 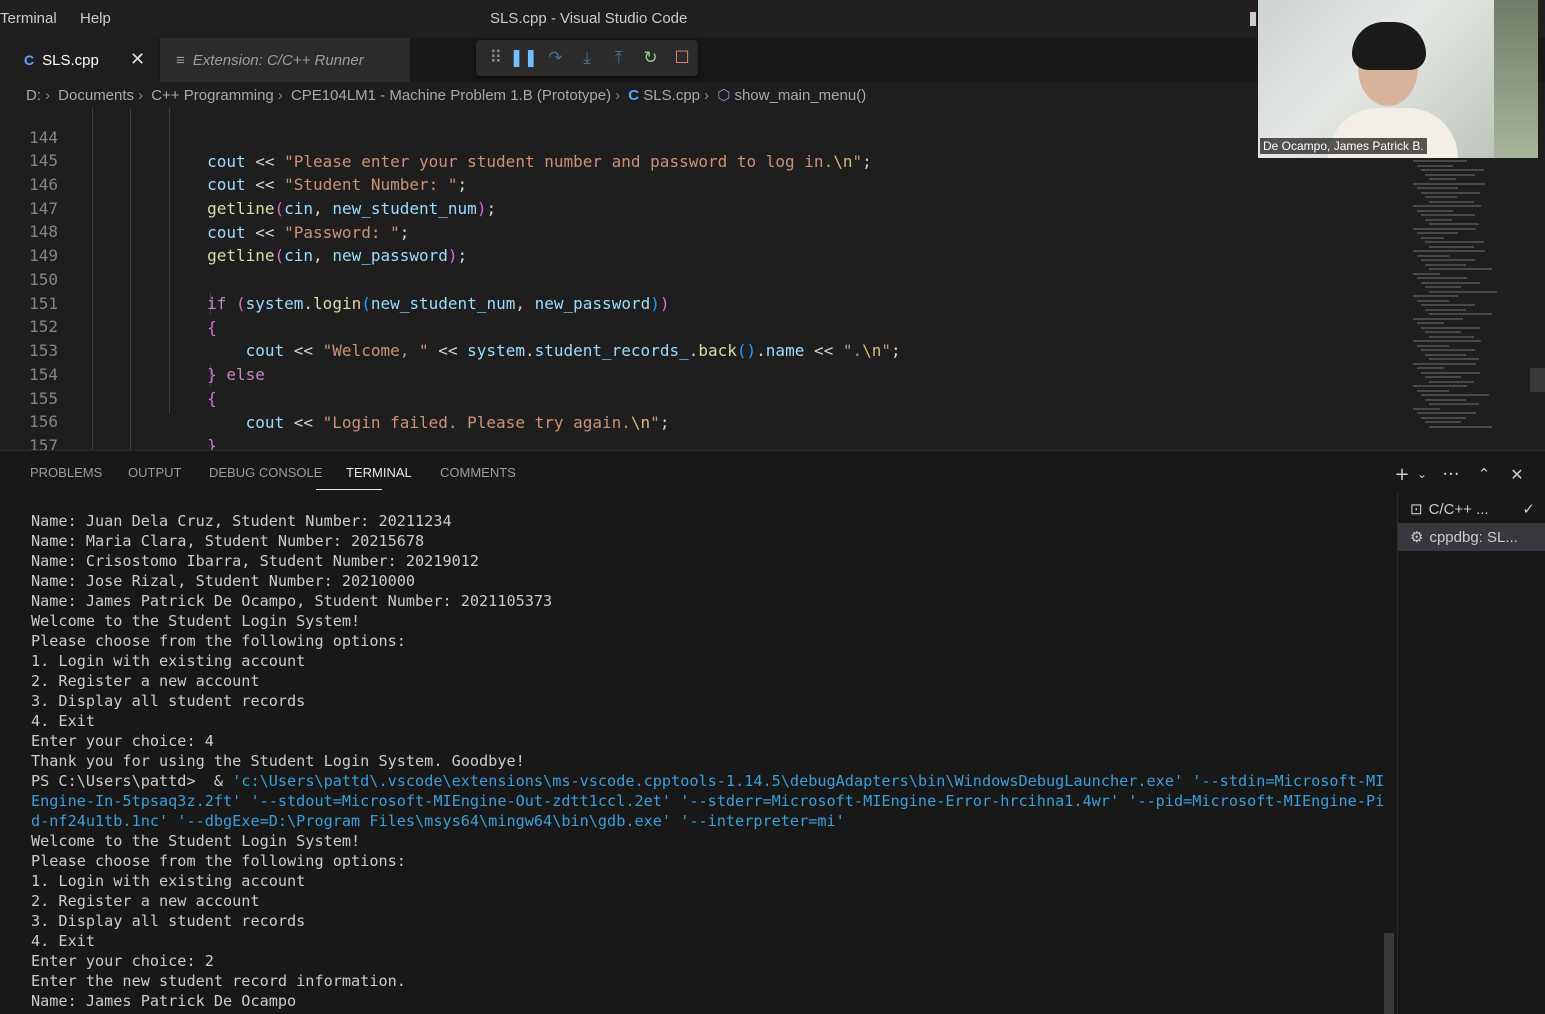 What do you see at coordinates (28, 18) in the screenshot?
I see `menu-terminal: Terminal` at bounding box center [28, 18].